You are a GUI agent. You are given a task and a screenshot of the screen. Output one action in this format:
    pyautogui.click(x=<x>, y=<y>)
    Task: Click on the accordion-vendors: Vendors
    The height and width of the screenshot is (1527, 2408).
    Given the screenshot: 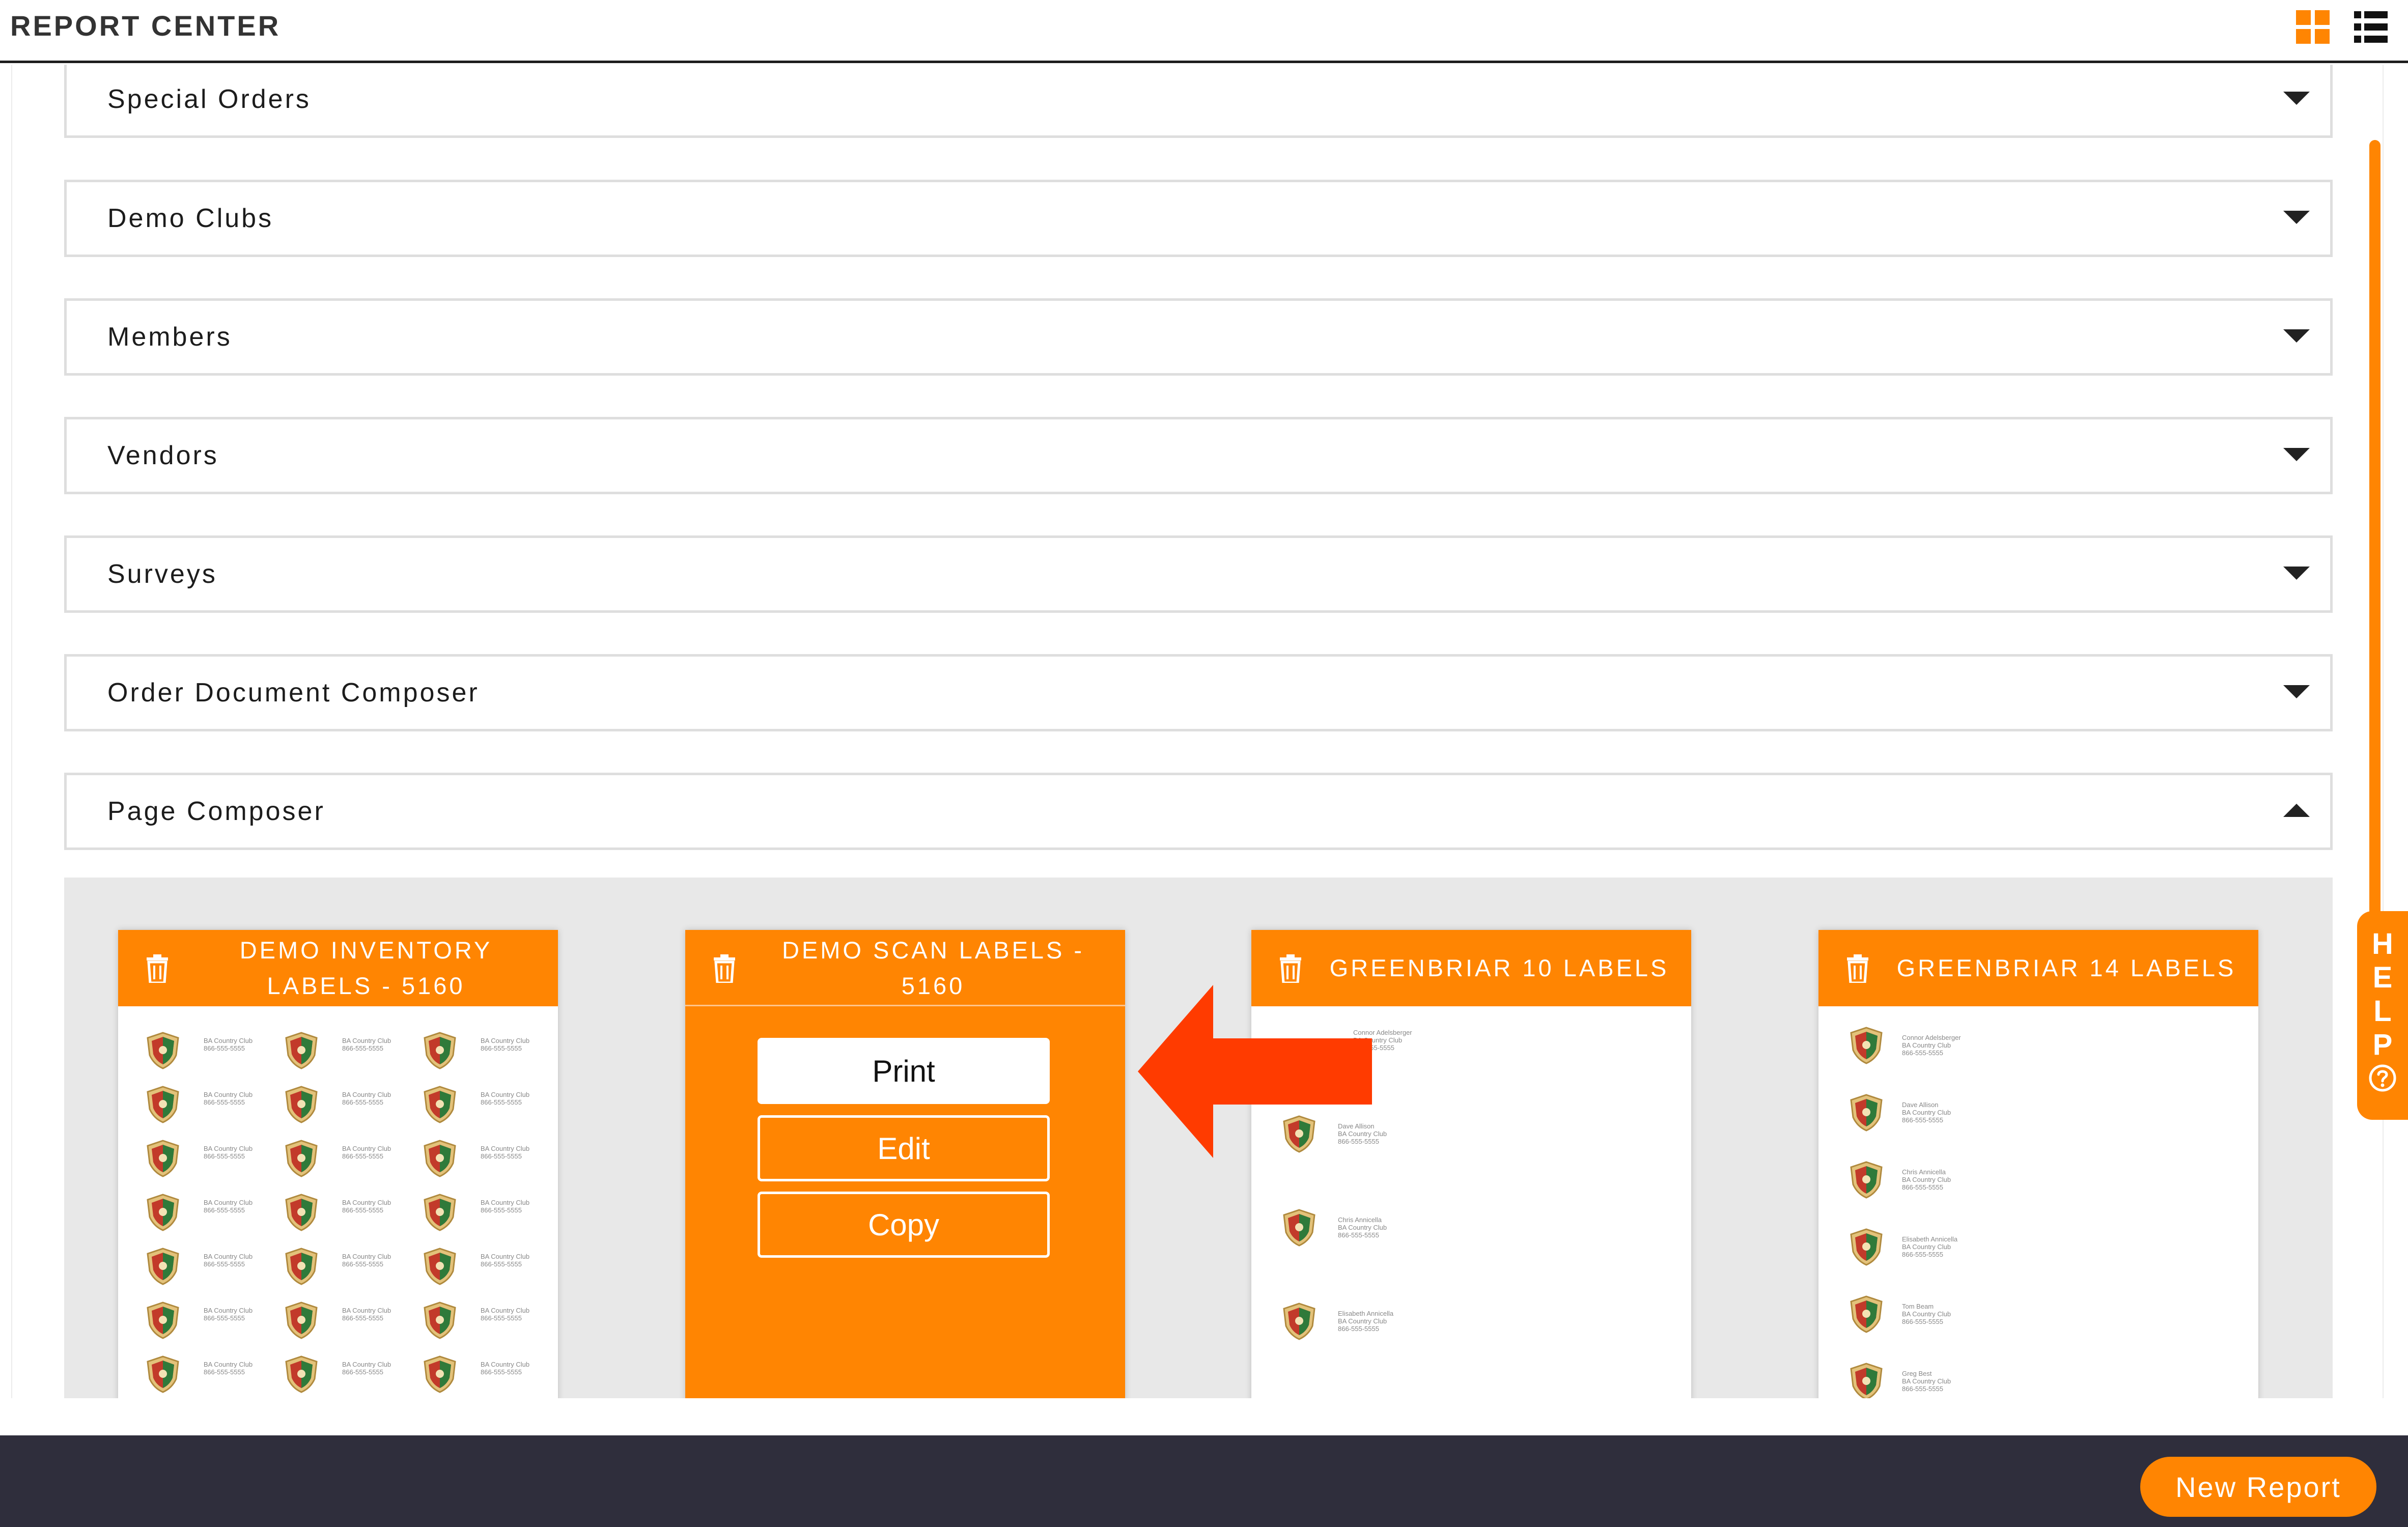 What is the action you would take?
    pyautogui.click(x=1198, y=455)
    